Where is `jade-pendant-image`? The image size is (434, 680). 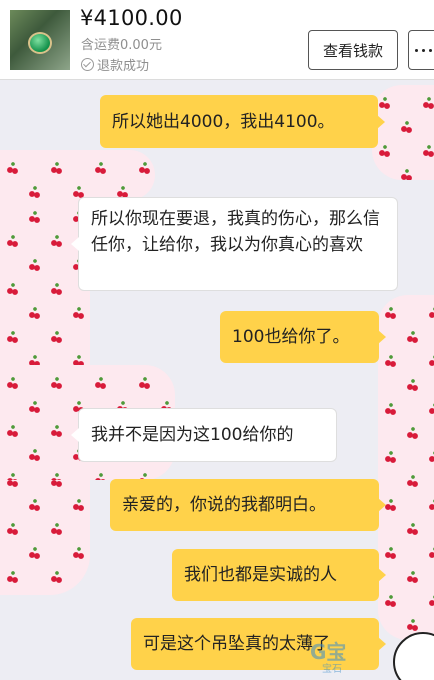 jade-pendant-image is located at coordinates (40, 43).